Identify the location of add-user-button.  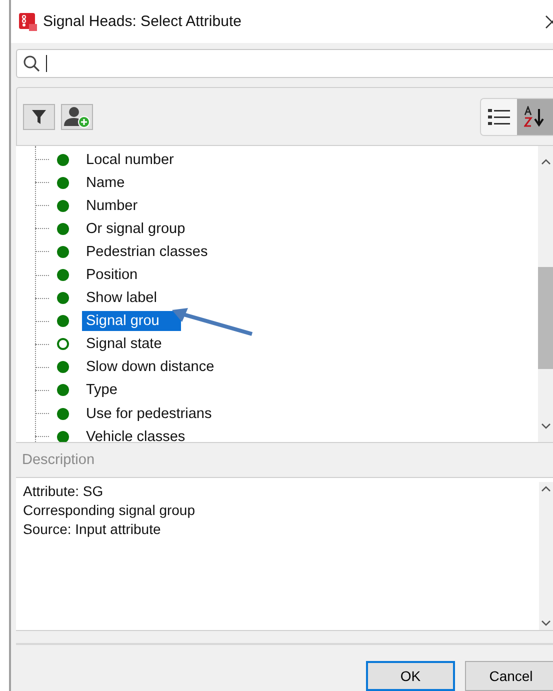
(77, 117).